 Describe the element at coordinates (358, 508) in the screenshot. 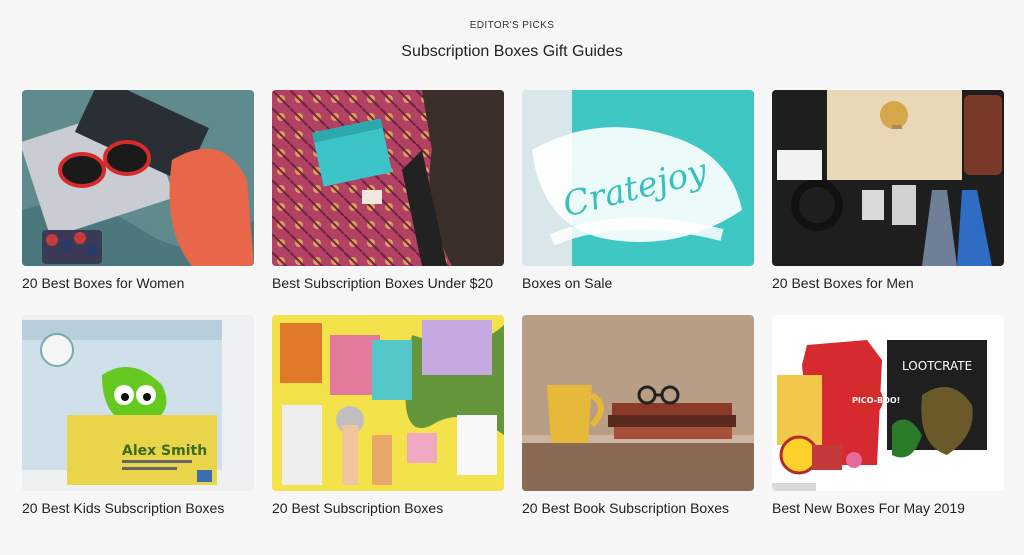

I see `guide-title: 20 Best Subscription Boxes` at that location.